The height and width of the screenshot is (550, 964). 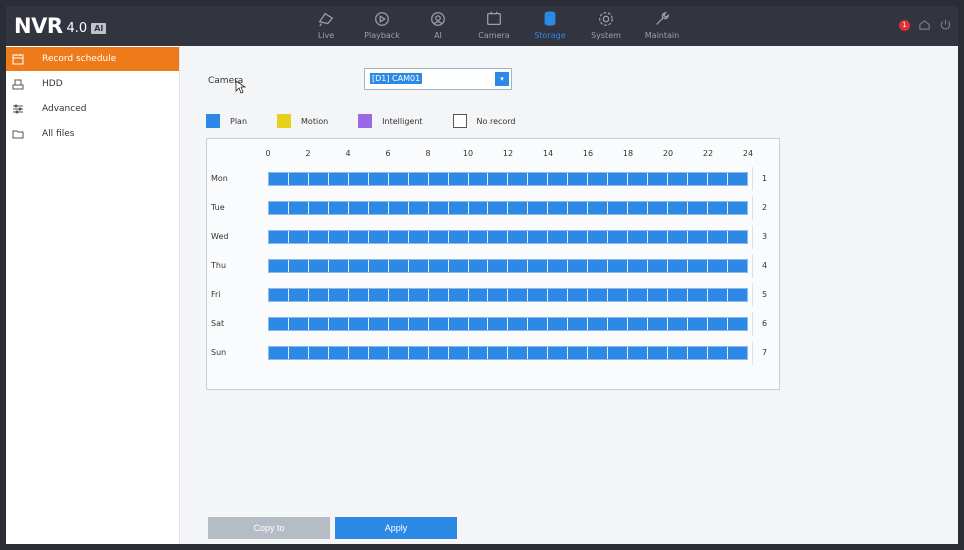 I want to click on camera-select: [D1] CAM01 ▾, so click(x=438, y=79).